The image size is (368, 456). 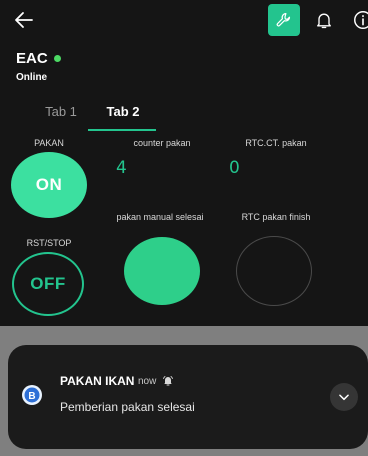 I want to click on rst-stop-off-button: OFF, so click(x=48, y=284).